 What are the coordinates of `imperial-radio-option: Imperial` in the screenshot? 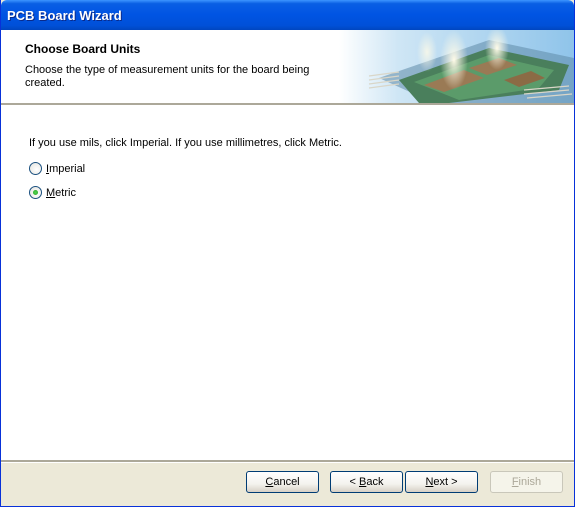 It's located at (57, 168).